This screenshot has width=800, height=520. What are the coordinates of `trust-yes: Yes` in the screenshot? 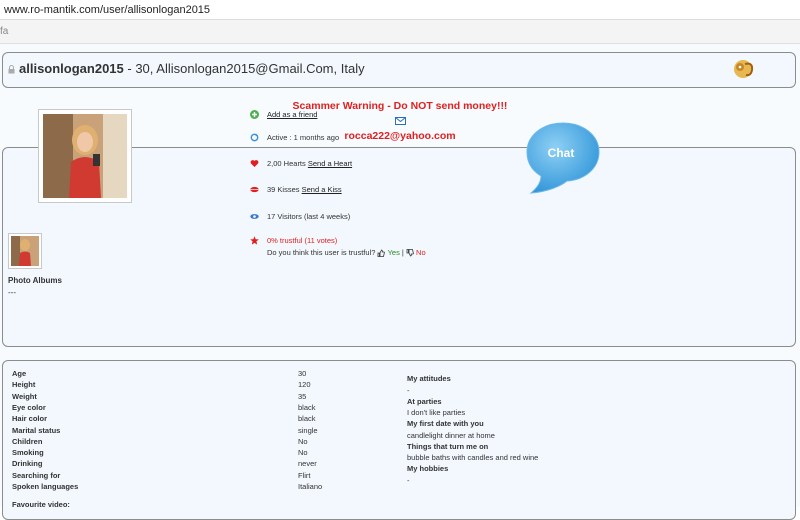 It's located at (394, 252).